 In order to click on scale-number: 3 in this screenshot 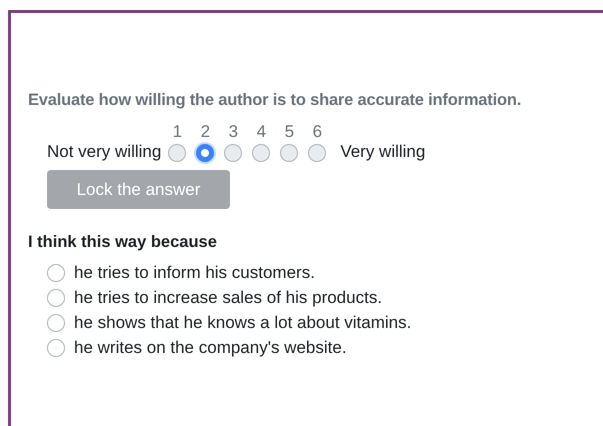, I will do `click(233, 131)`.